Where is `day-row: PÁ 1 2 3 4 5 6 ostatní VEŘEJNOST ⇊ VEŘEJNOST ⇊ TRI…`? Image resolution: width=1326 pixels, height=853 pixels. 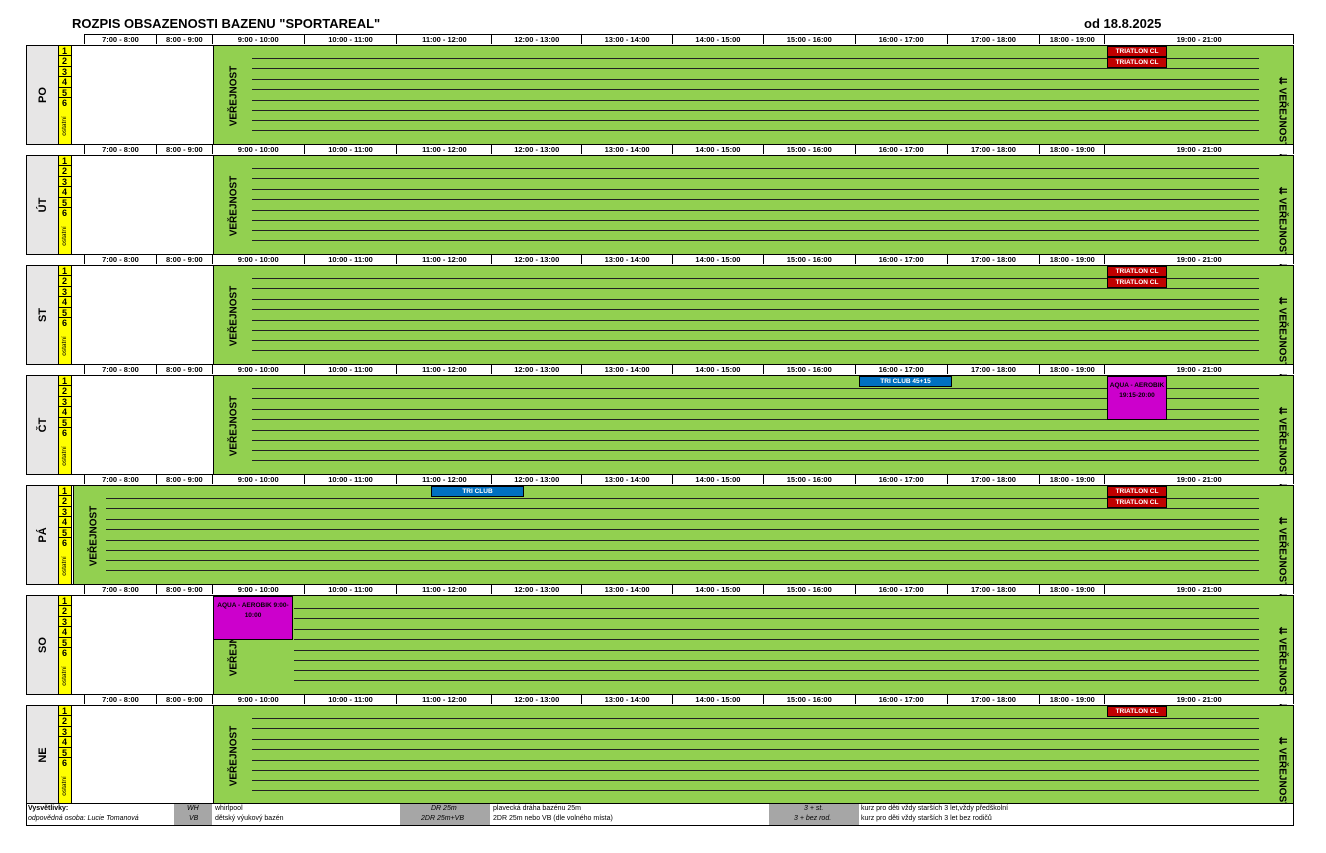 day-row: PÁ 1 2 3 4 5 6 ostatní VEŘEJNOST ⇊ VEŘEJNOST ⇊ TRI… is located at coordinates (660, 542).